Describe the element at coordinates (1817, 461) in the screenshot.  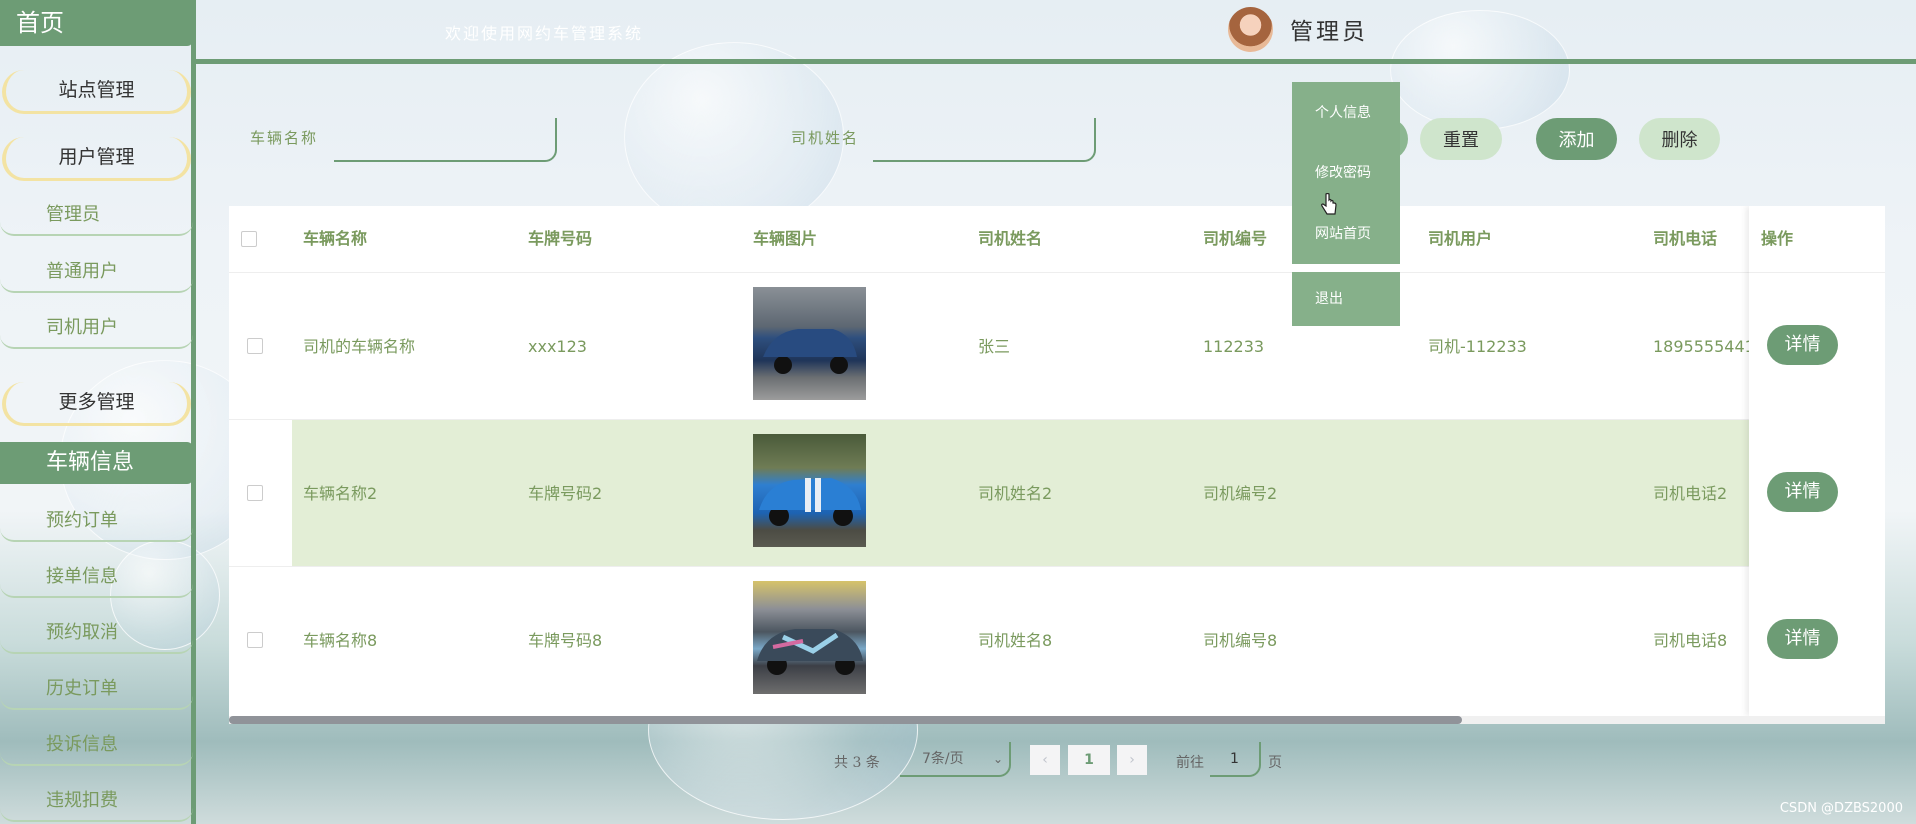
I see `operation-column: 操作 详情 详情 详情` at that location.